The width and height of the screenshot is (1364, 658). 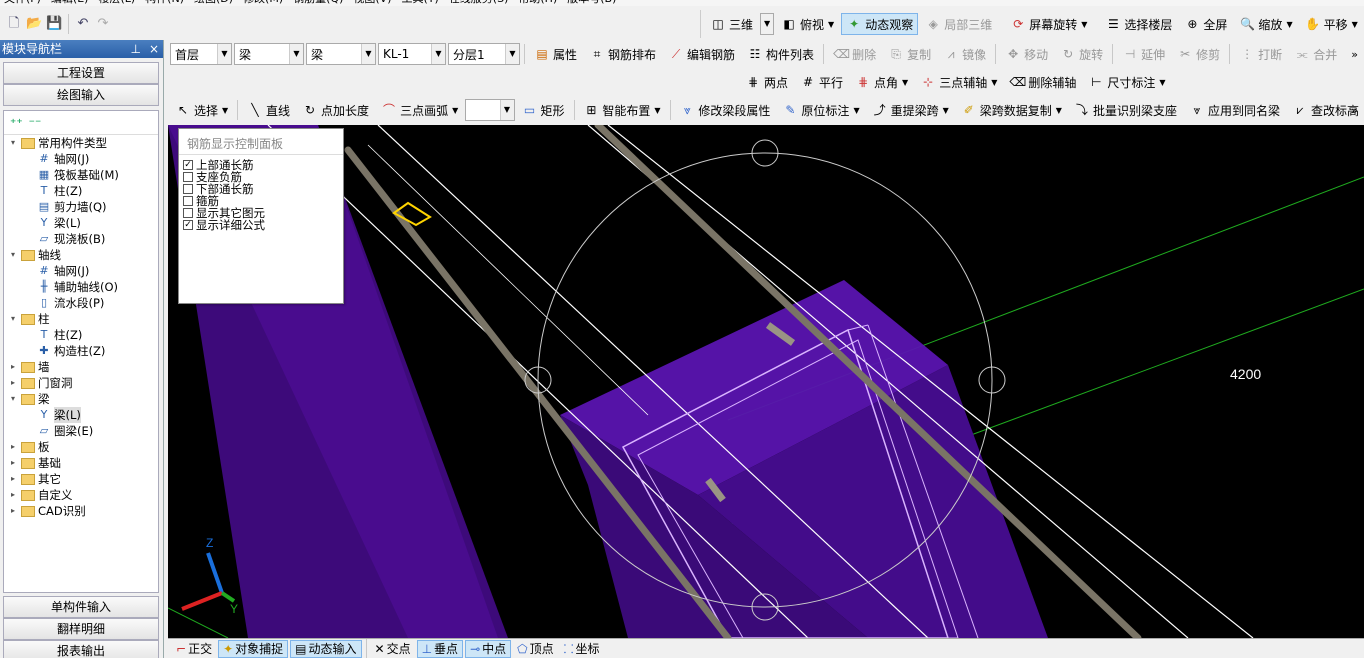 I want to click on three-point-aux-button: ⊹ 三点辅轴 ▼, so click(x=958, y=82).